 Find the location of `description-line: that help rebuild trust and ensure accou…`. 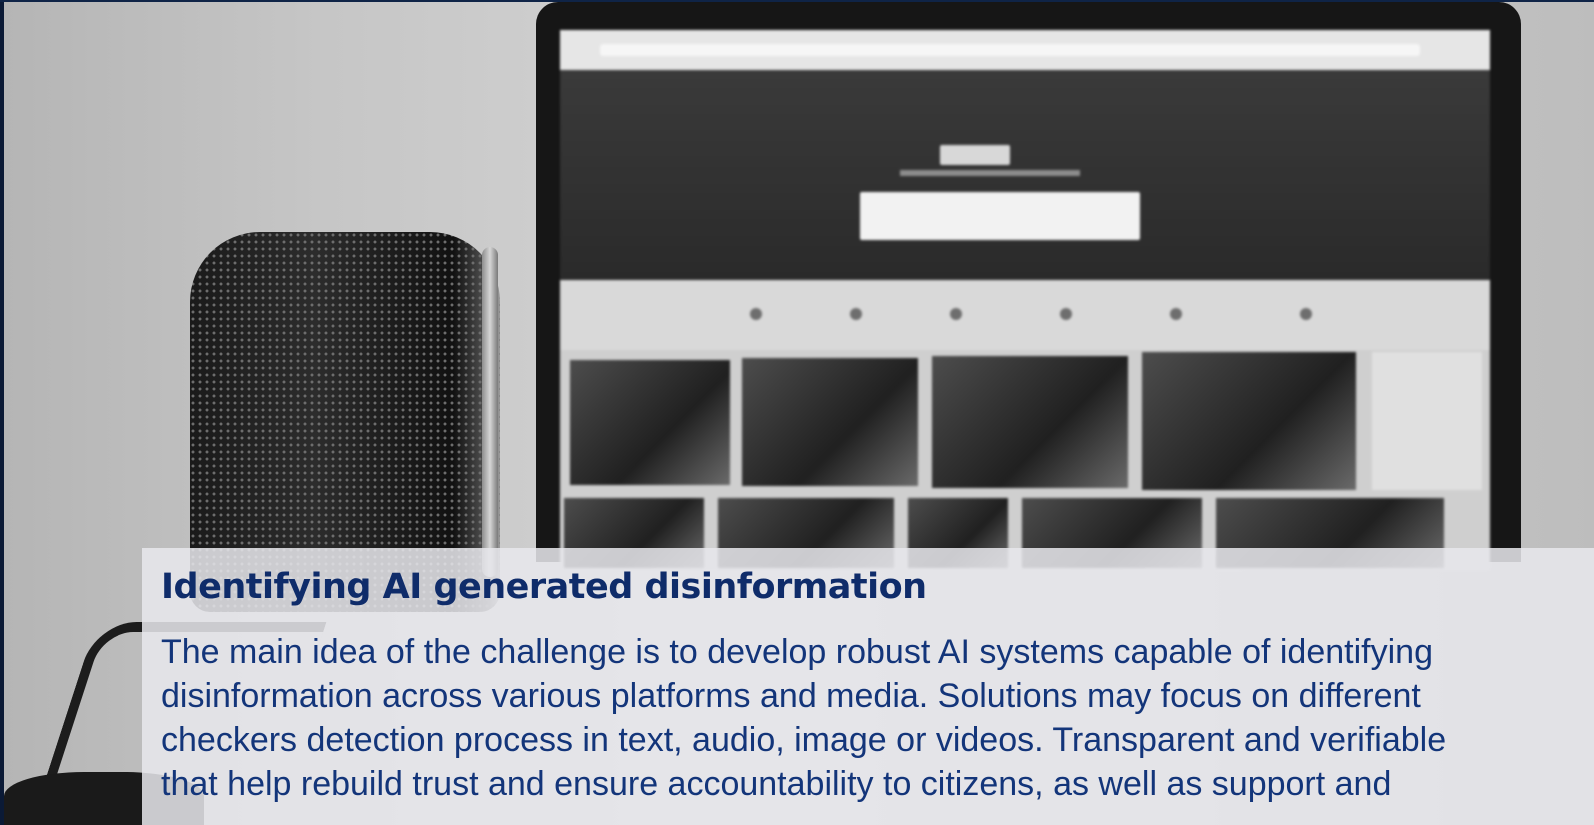

description-line: that help rebuild trust and ensure accou… is located at coordinates (776, 784).